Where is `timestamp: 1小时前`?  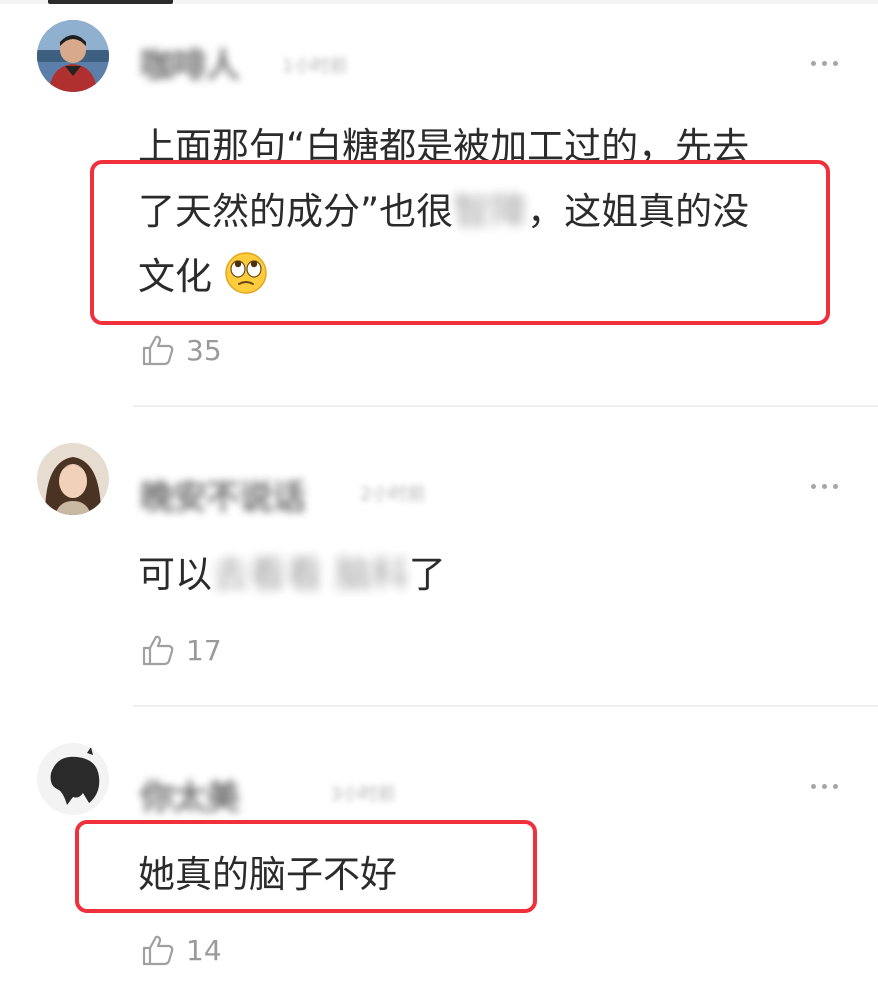 timestamp: 1小时前 is located at coordinates (315, 66).